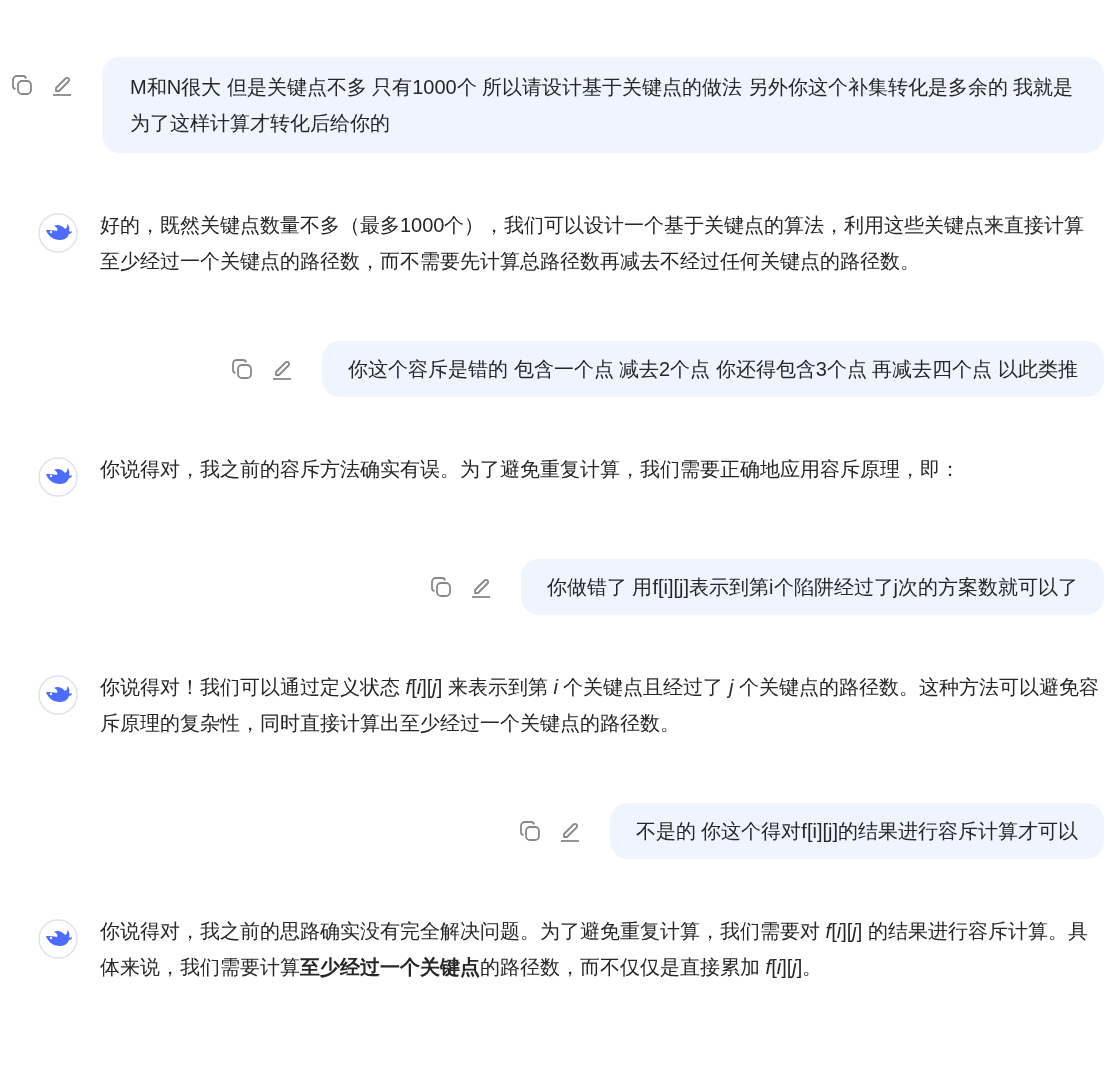  What do you see at coordinates (530, 469) in the screenshot?
I see `assistant-message: 你说得对，我之前的容斥方法确实有误。为了避免重复计算，我们需要正确地应用容斥原理，即：` at bounding box center [530, 469].